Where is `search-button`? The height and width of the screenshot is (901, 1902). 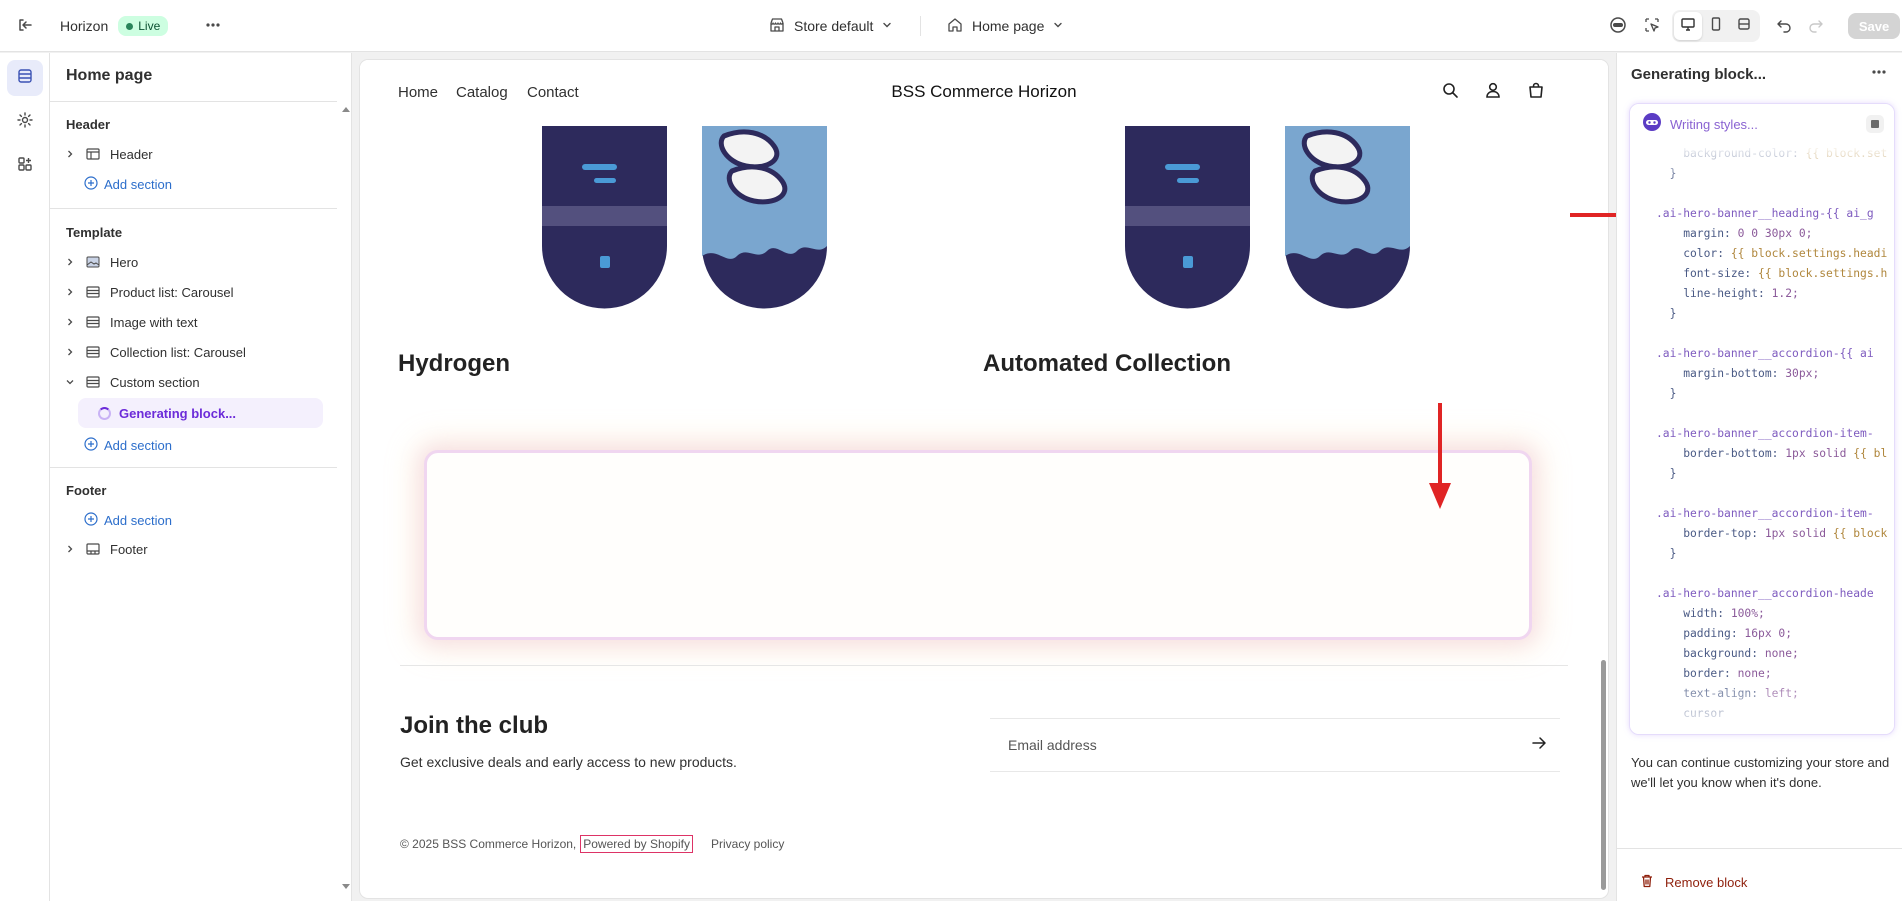
search-button is located at coordinates (1450, 92).